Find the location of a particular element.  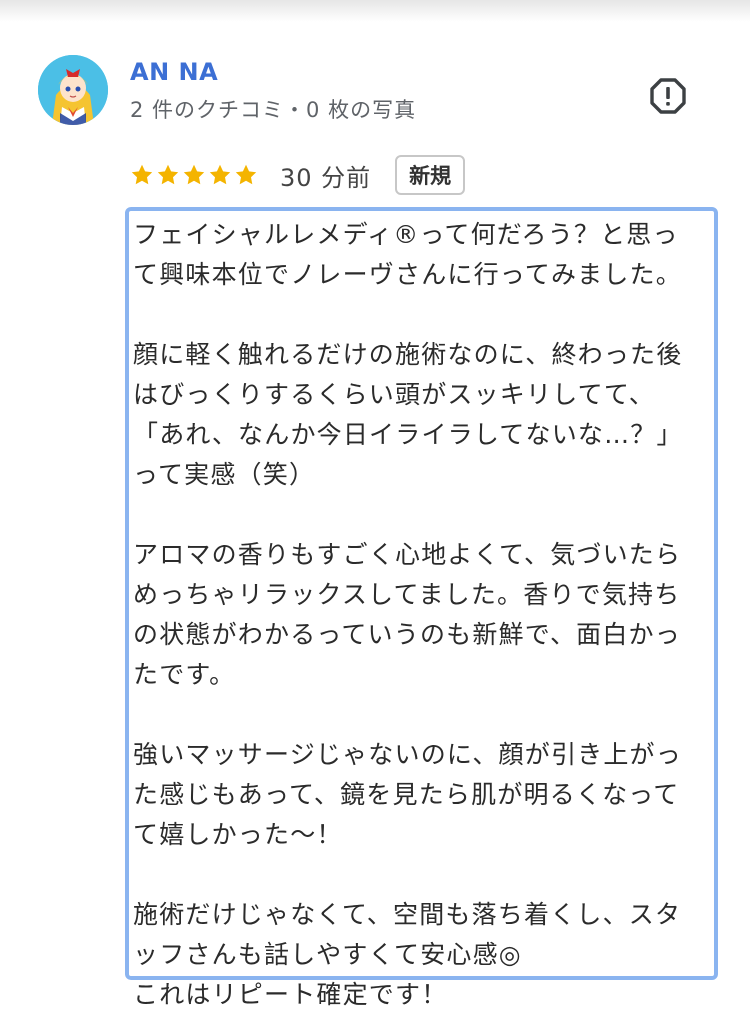

review-line: アロマの香りもすごく心地よくて、気づいたら is located at coordinates (407, 554).